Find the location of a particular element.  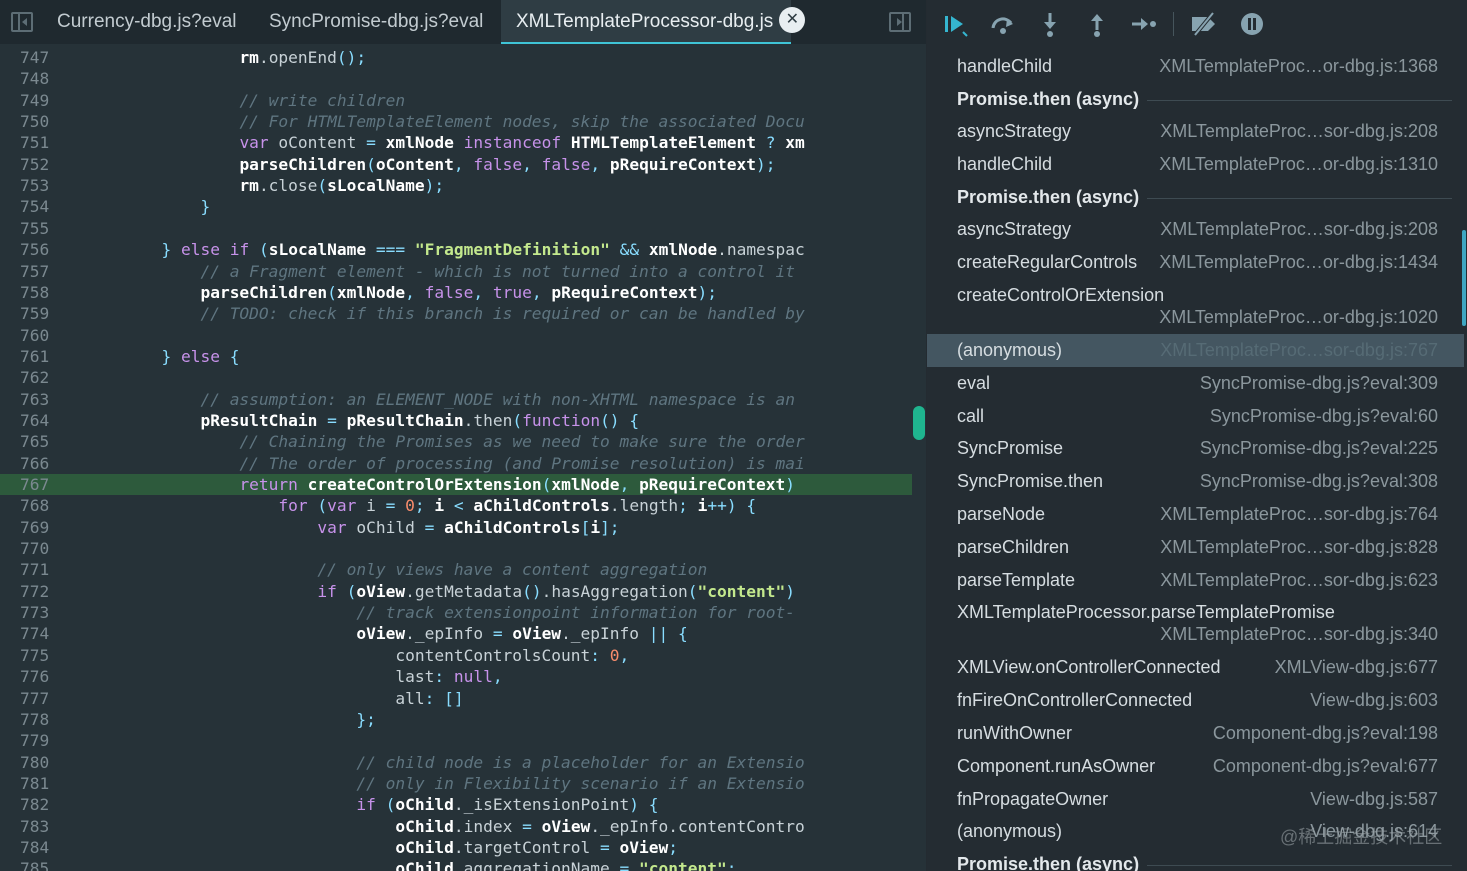

frame-location-link: XMLView-dbg.js:677 is located at coordinates (1356, 667).